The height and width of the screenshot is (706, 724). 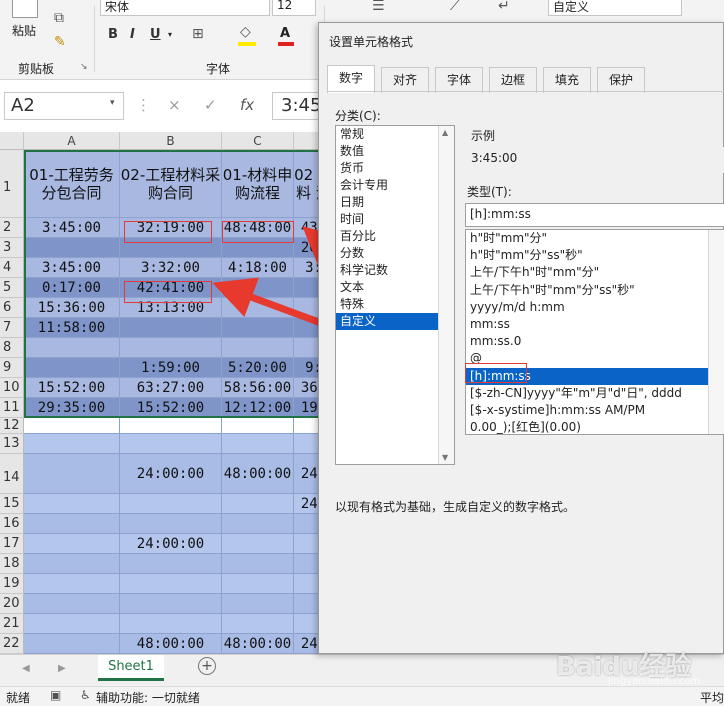 What do you see at coordinates (395, 270) in the screenshot?
I see `category-item: 科学记数` at bounding box center [395, 270].